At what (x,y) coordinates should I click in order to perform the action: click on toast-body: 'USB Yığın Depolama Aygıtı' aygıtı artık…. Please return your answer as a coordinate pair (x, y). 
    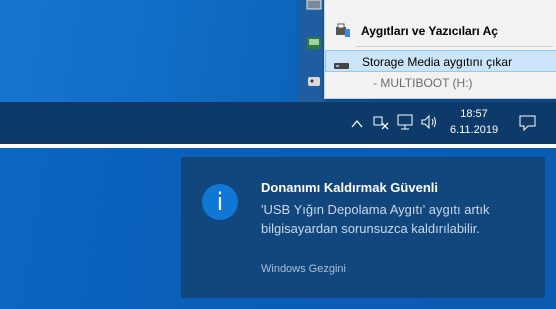
    Looking at the image, I should click on (375, 219).